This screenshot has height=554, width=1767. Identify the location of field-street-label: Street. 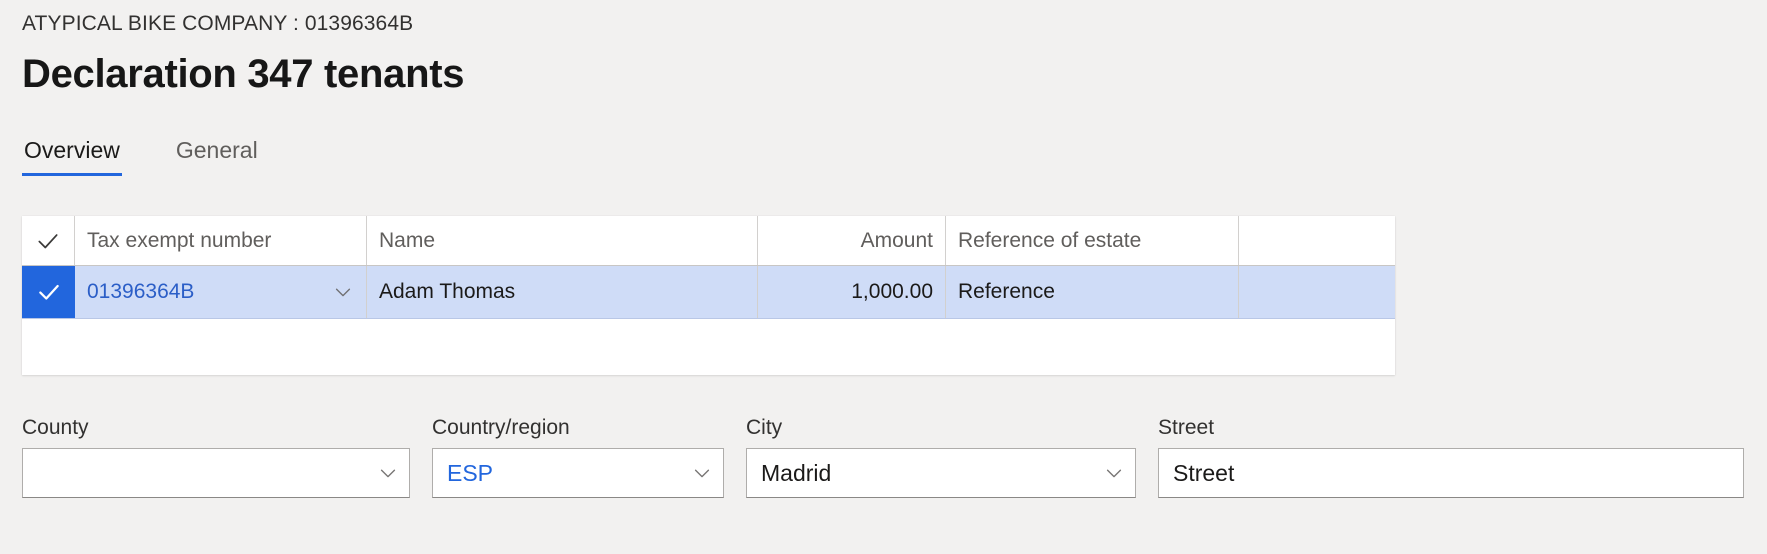
(1186, 427).